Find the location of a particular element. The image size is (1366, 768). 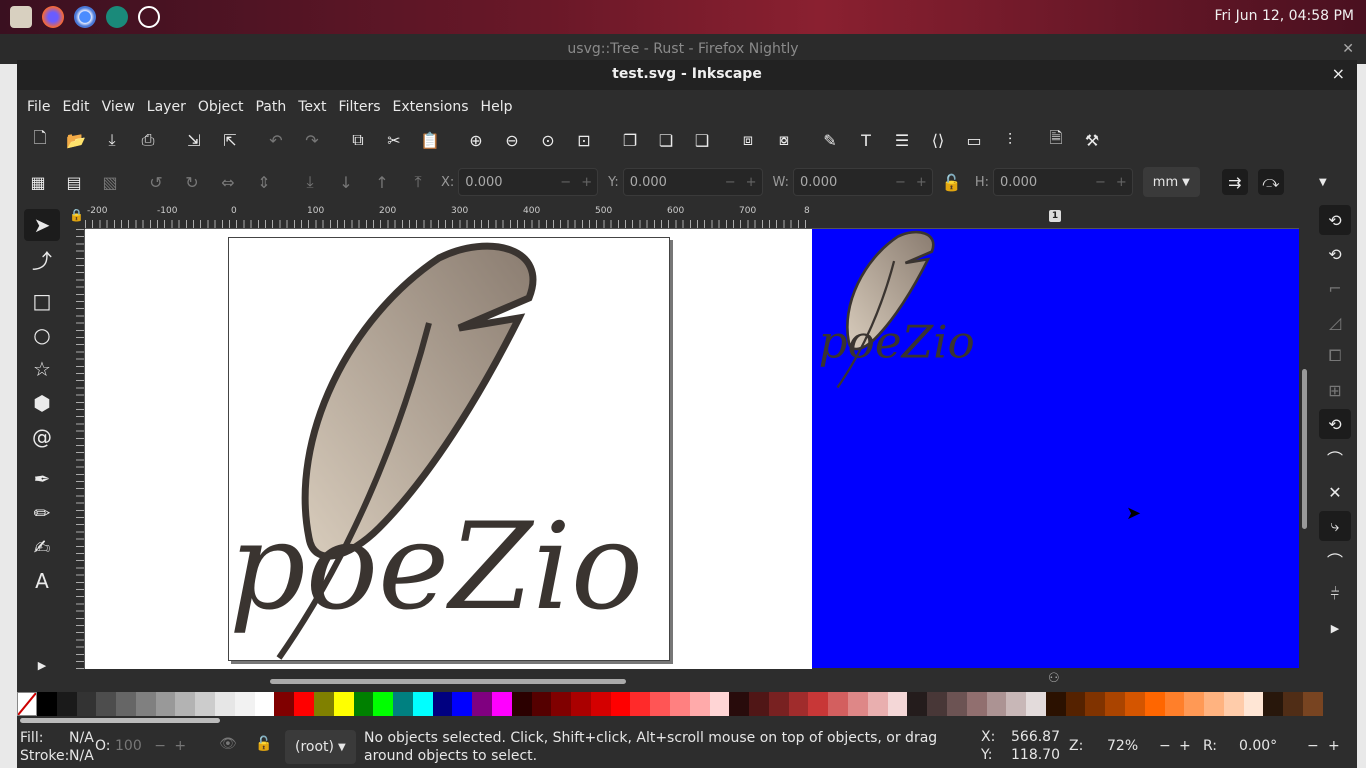

layers-icon: ☰ is located at coordinates (902, 140).